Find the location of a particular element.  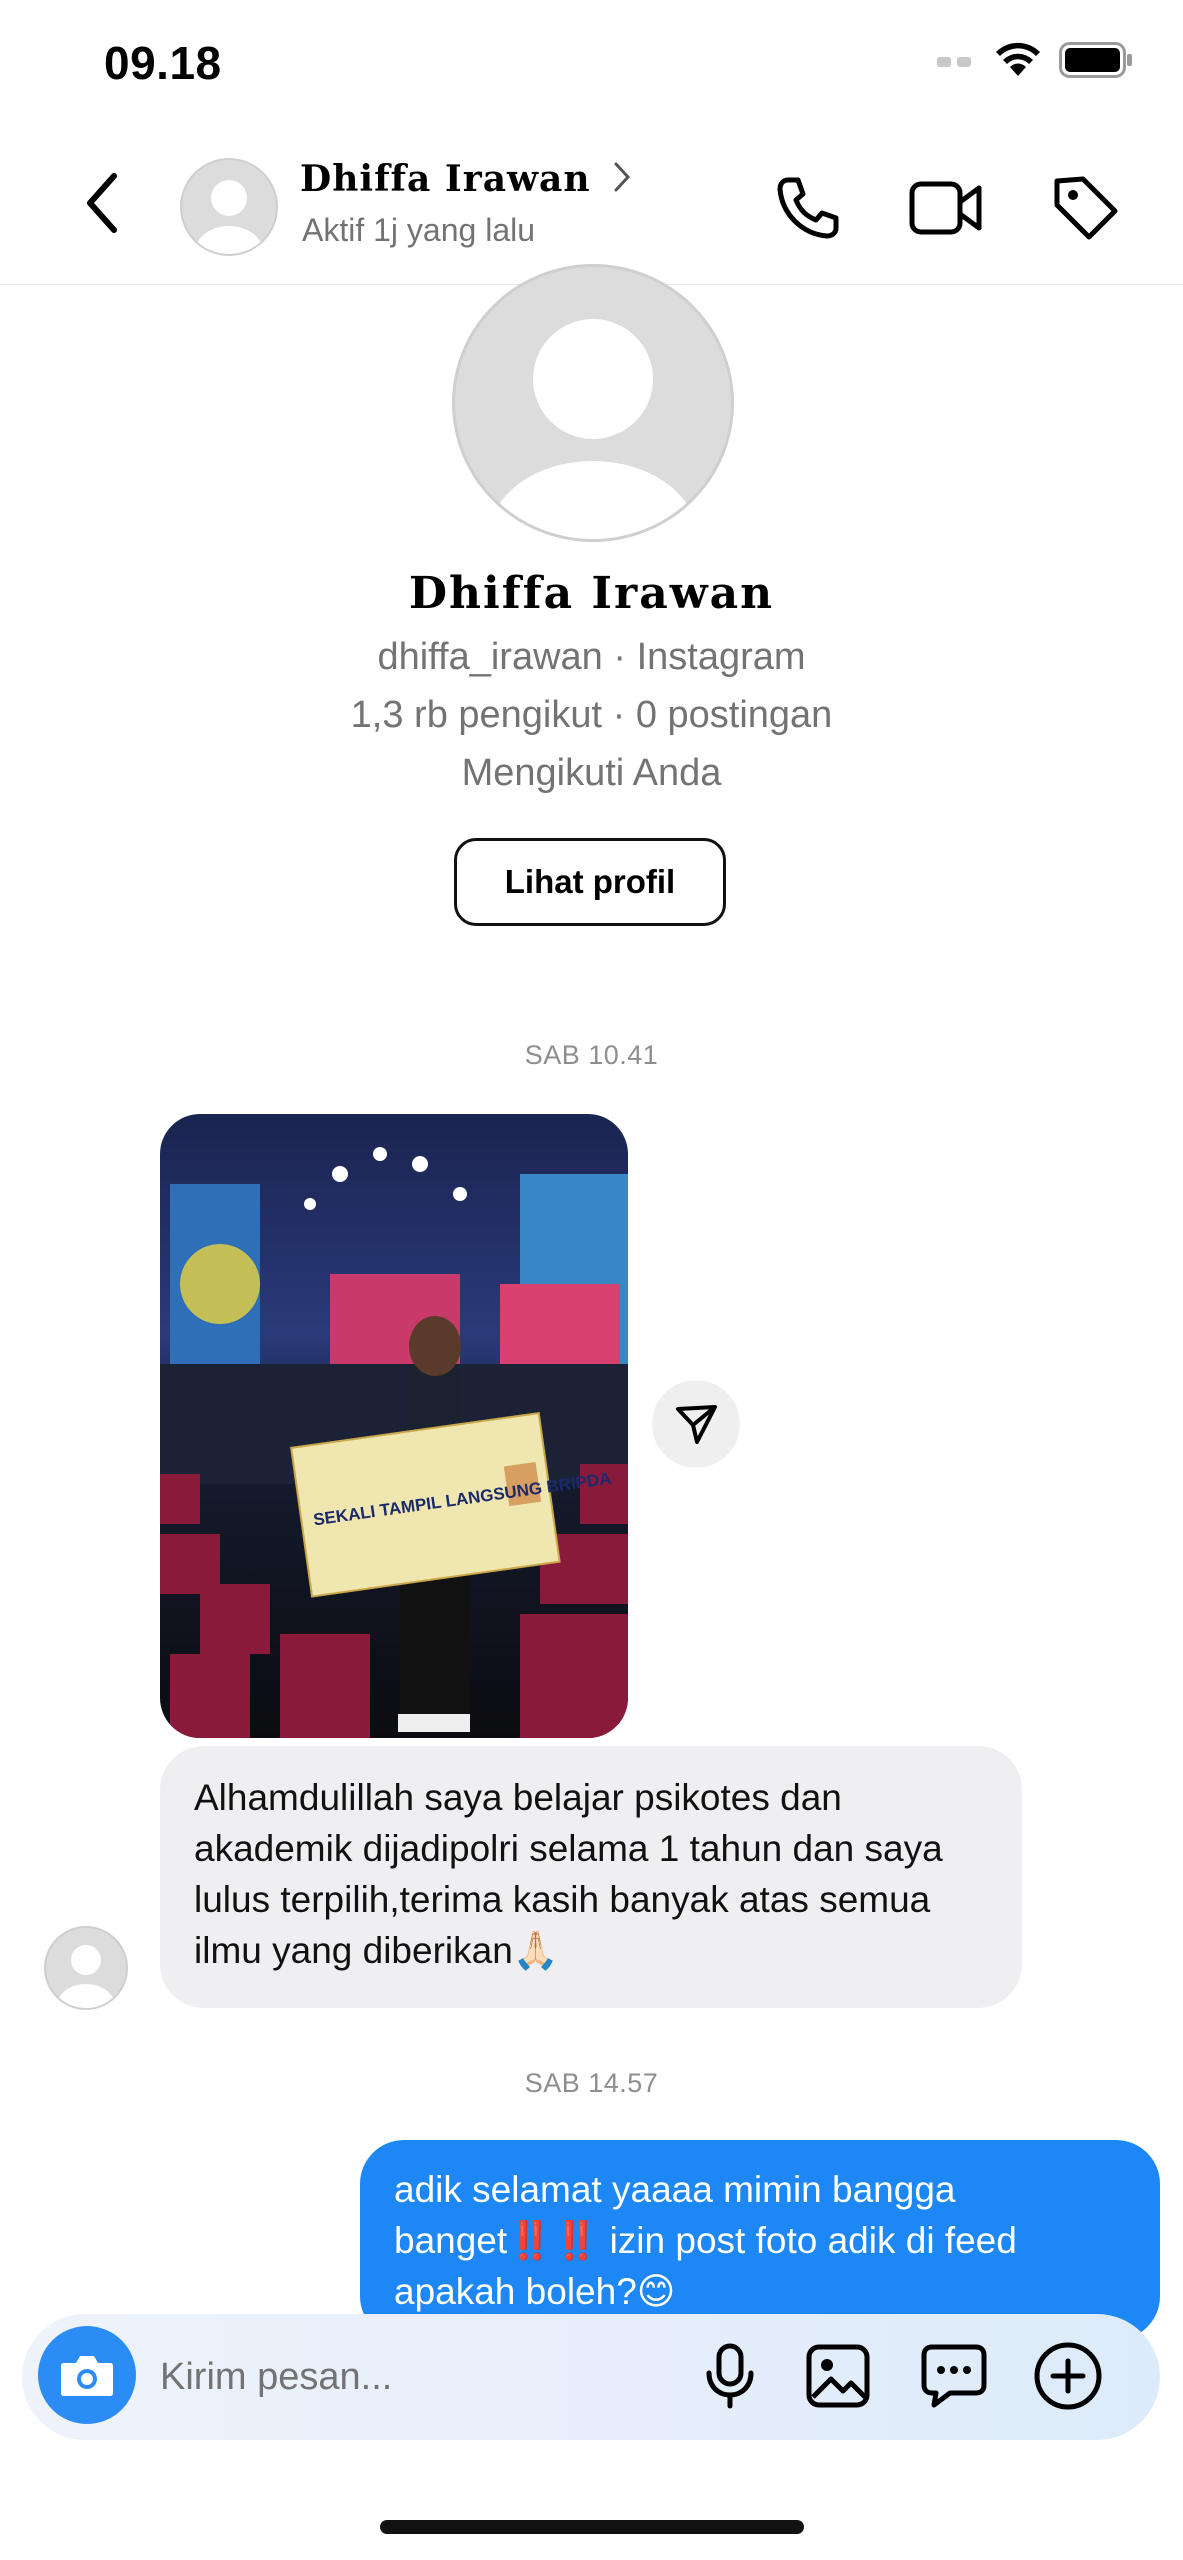

microphone-icon is located at coordinates (730, 2376).